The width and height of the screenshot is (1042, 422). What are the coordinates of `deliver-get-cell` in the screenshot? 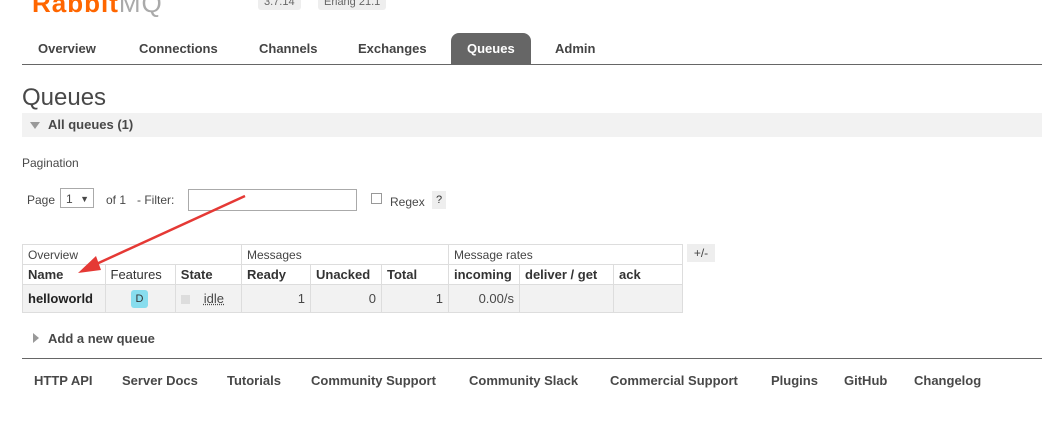 It's located at (566, 298).